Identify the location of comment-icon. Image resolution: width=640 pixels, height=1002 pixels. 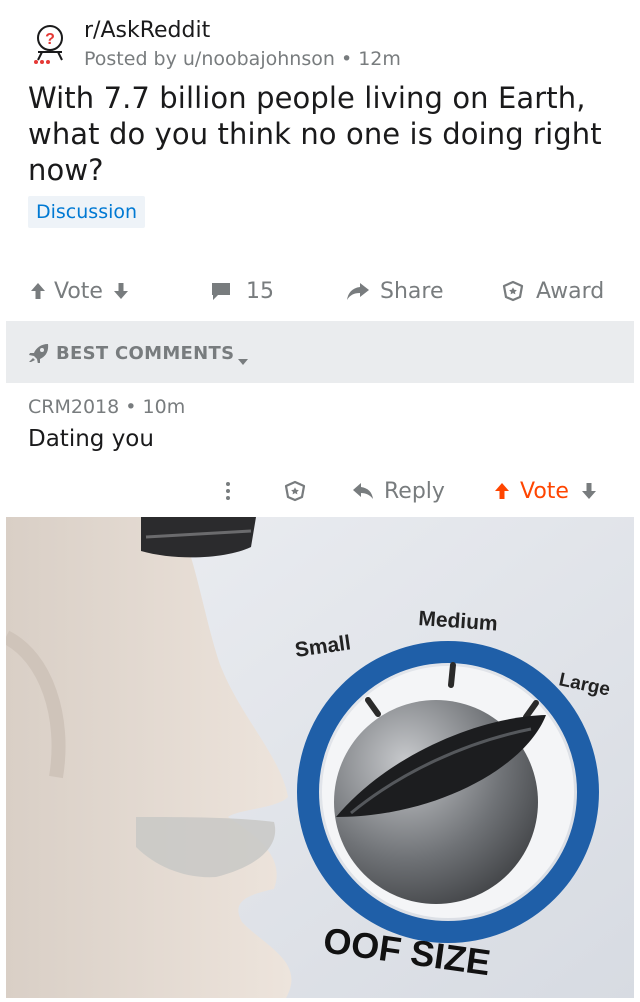
(221, 291).